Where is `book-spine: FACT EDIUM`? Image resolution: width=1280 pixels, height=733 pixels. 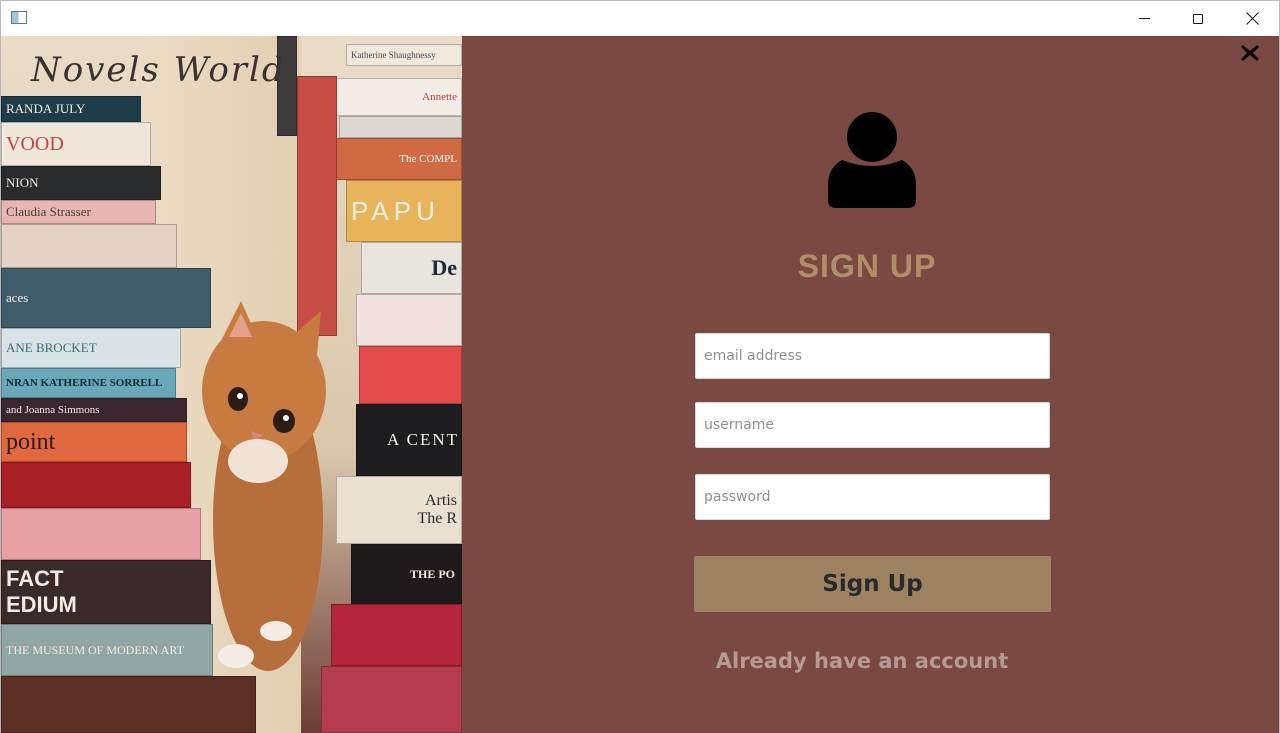
book-spine: FACT EDIUM is located at coordinates (106, 592).